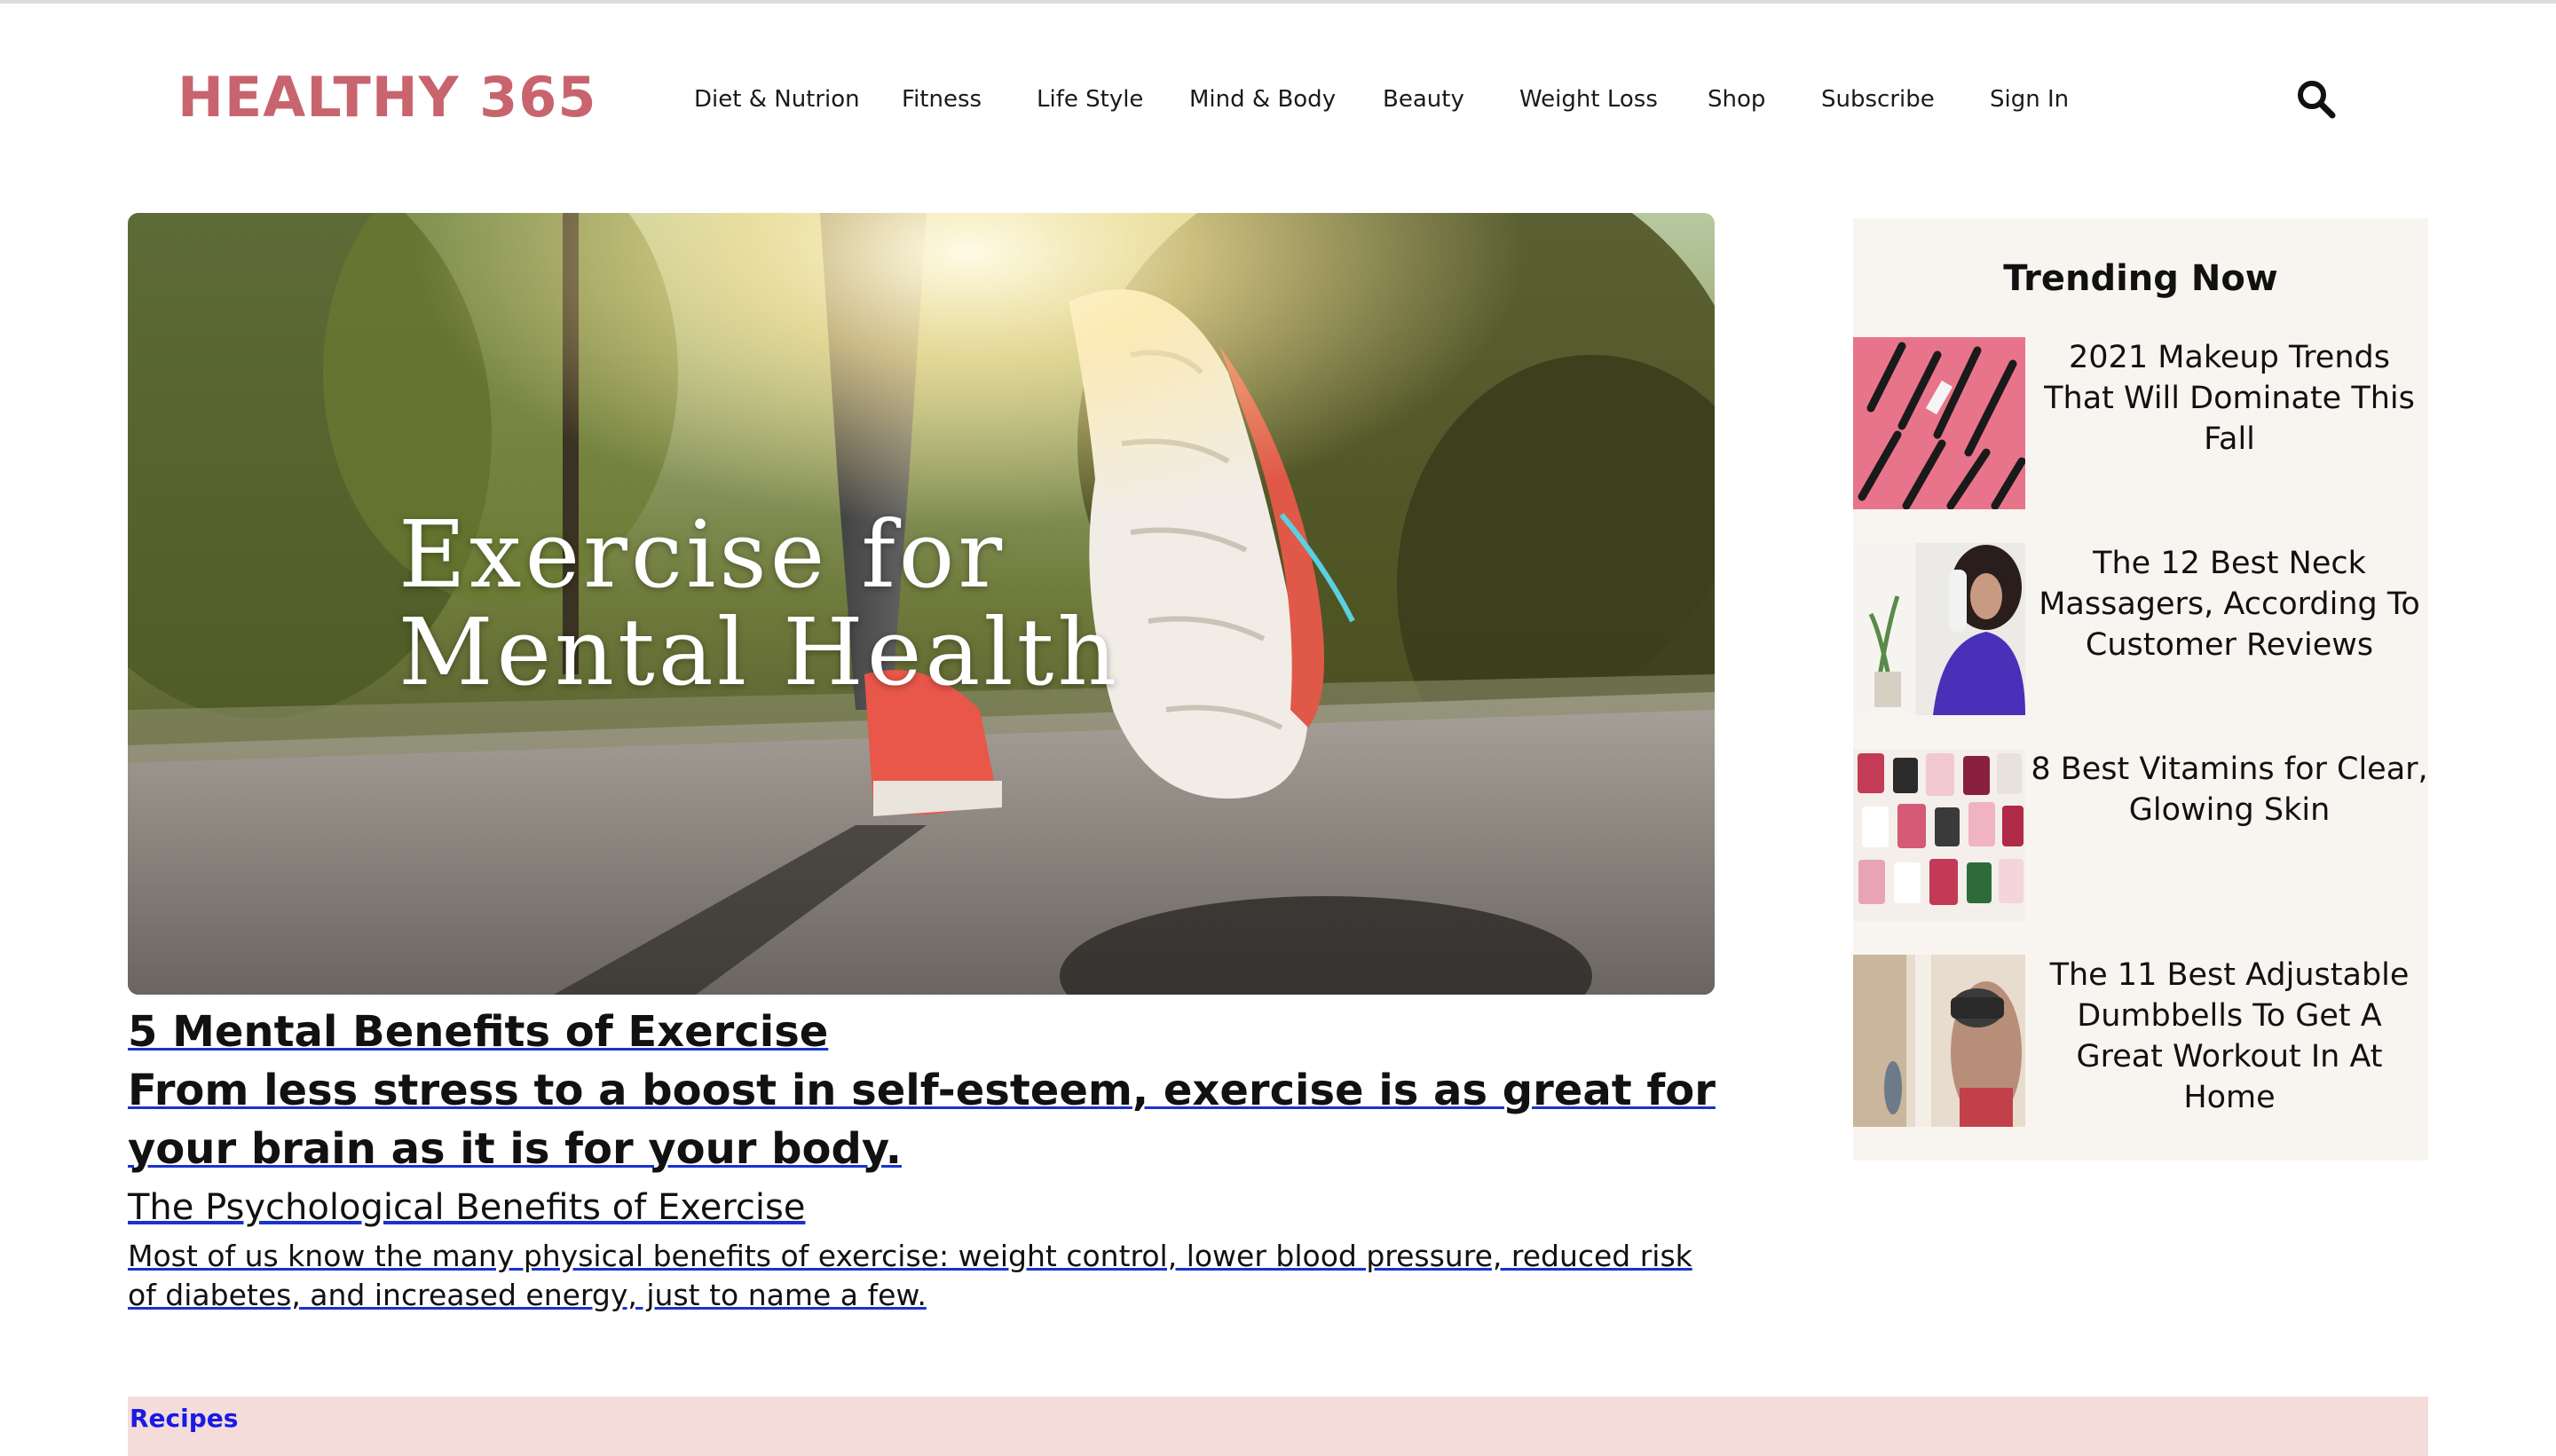  Describe the element at coordinates (387, 97) in the screenshot. I see `site-logo: HEALTHY 365` at that location.